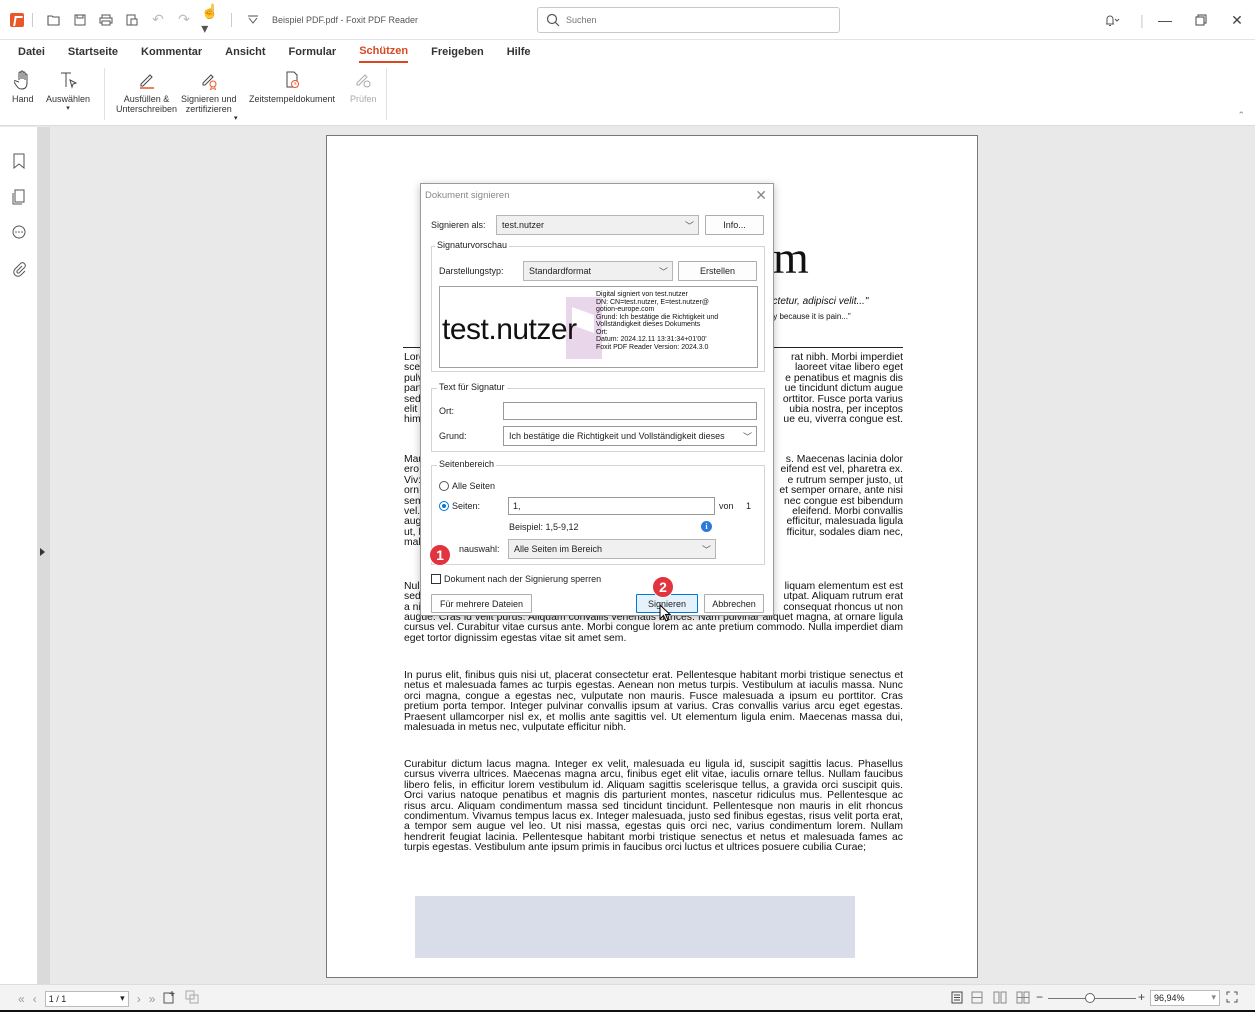 The image size is (1255, 1012). What do you see at coordinates (35, 999) in the screenshot?
I see `previous-page-icon: ‹` at bounding box center [35, 999].